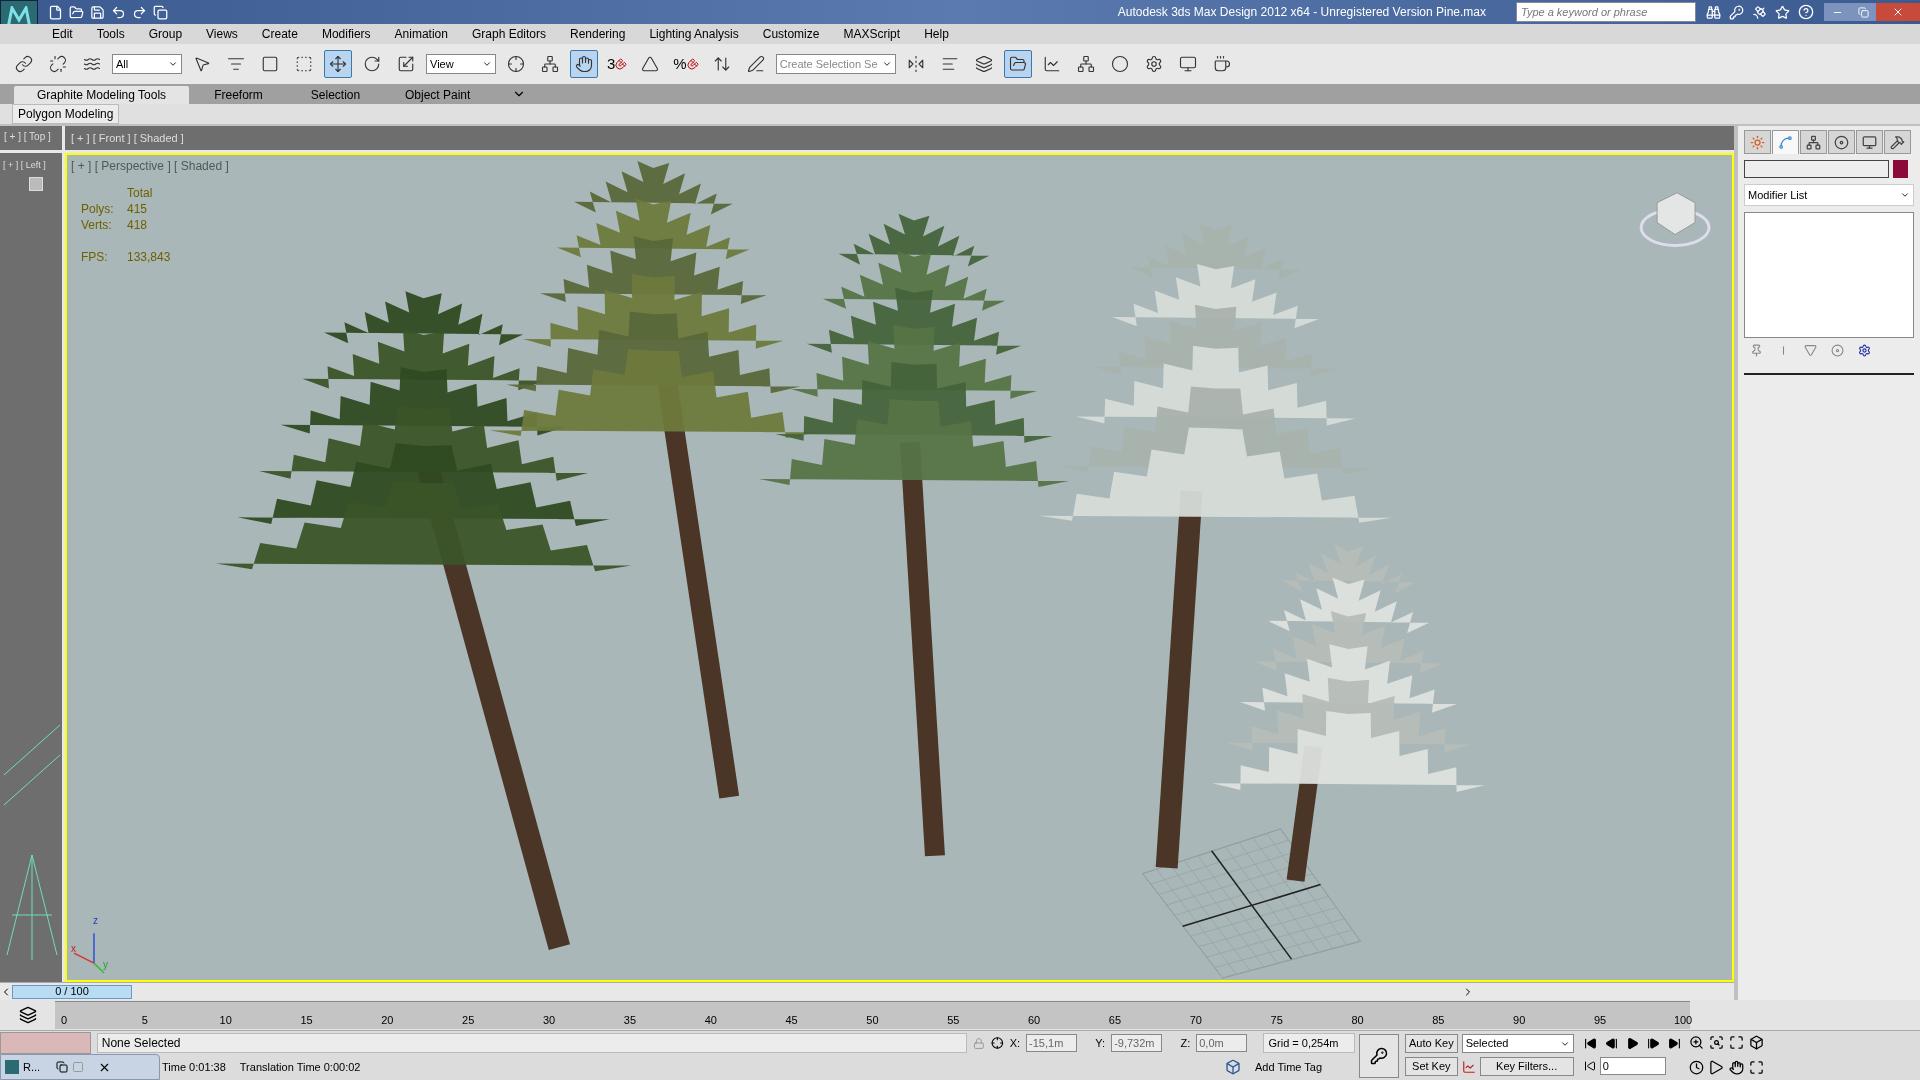 This screenshot has width=1920, height=1080. I want to click on set-key-button: Set Key, so click(1431, 1066).